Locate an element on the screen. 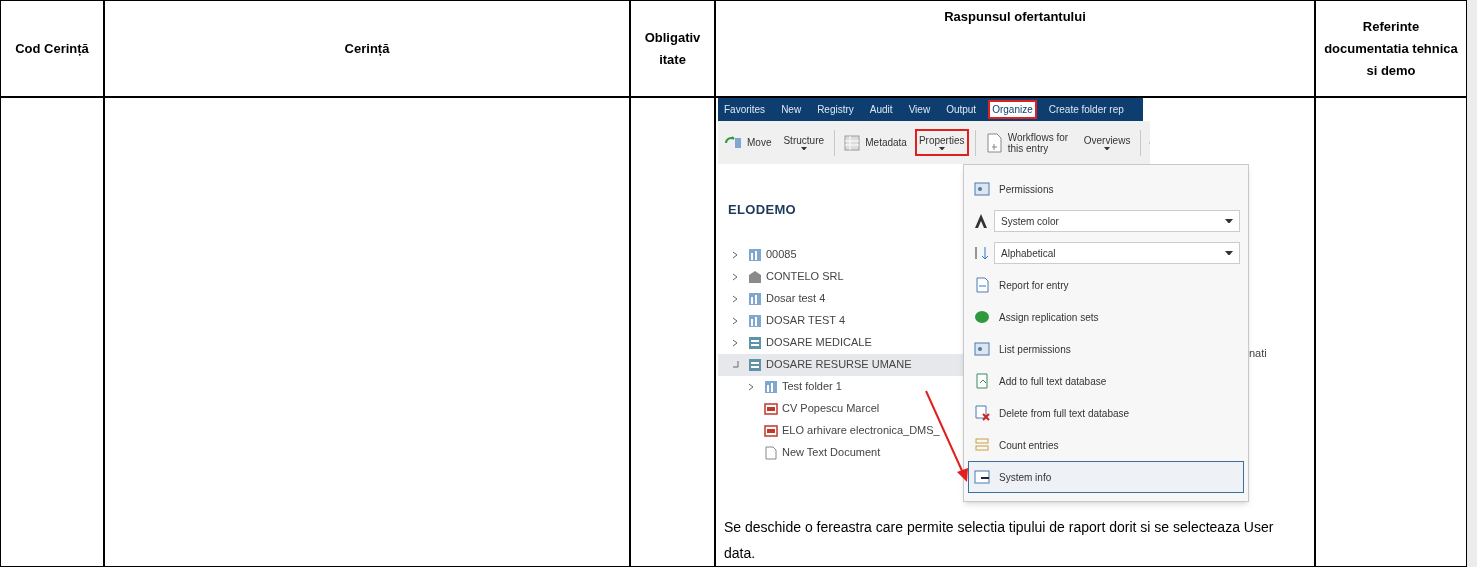 The height and width of the screenshot is (567, 1477). toolbar-dropdown: Structure is located at coordinates (804, 142).